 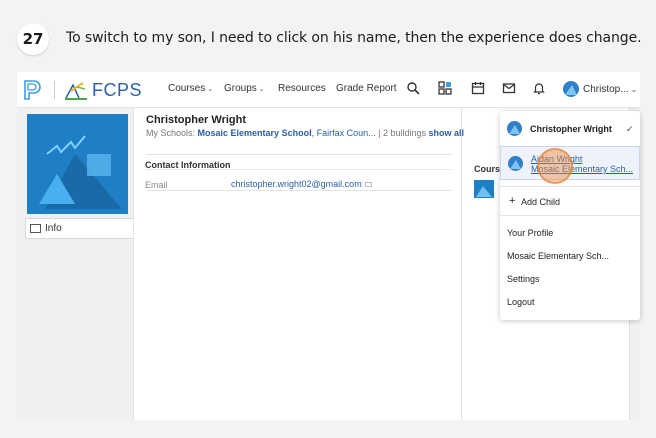 What do you see at coordinates (555, 166) in the screenshot?
I see `click-highlight-indicator` at bounding box center [555, 166].